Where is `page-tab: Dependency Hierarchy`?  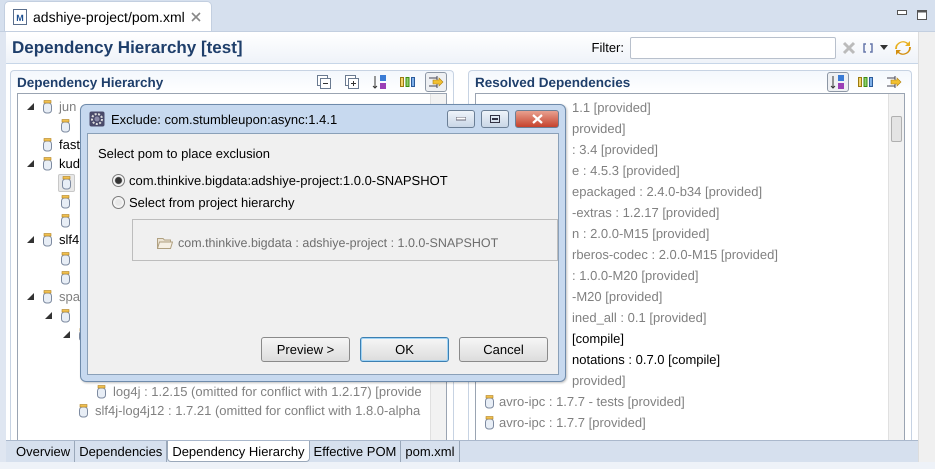 page-tab: Dependency Hierarchy is located at coordinates (238, 451).